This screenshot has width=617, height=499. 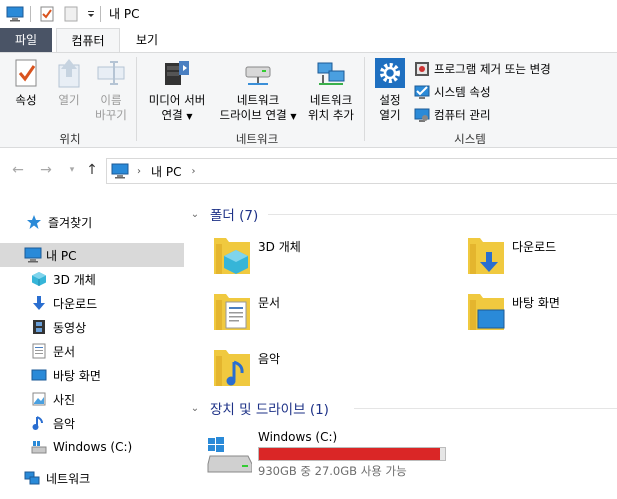 I want to click on drive-space-text: 930GB 중 27.0GB 사용 가능, so click(x=332, y=471).